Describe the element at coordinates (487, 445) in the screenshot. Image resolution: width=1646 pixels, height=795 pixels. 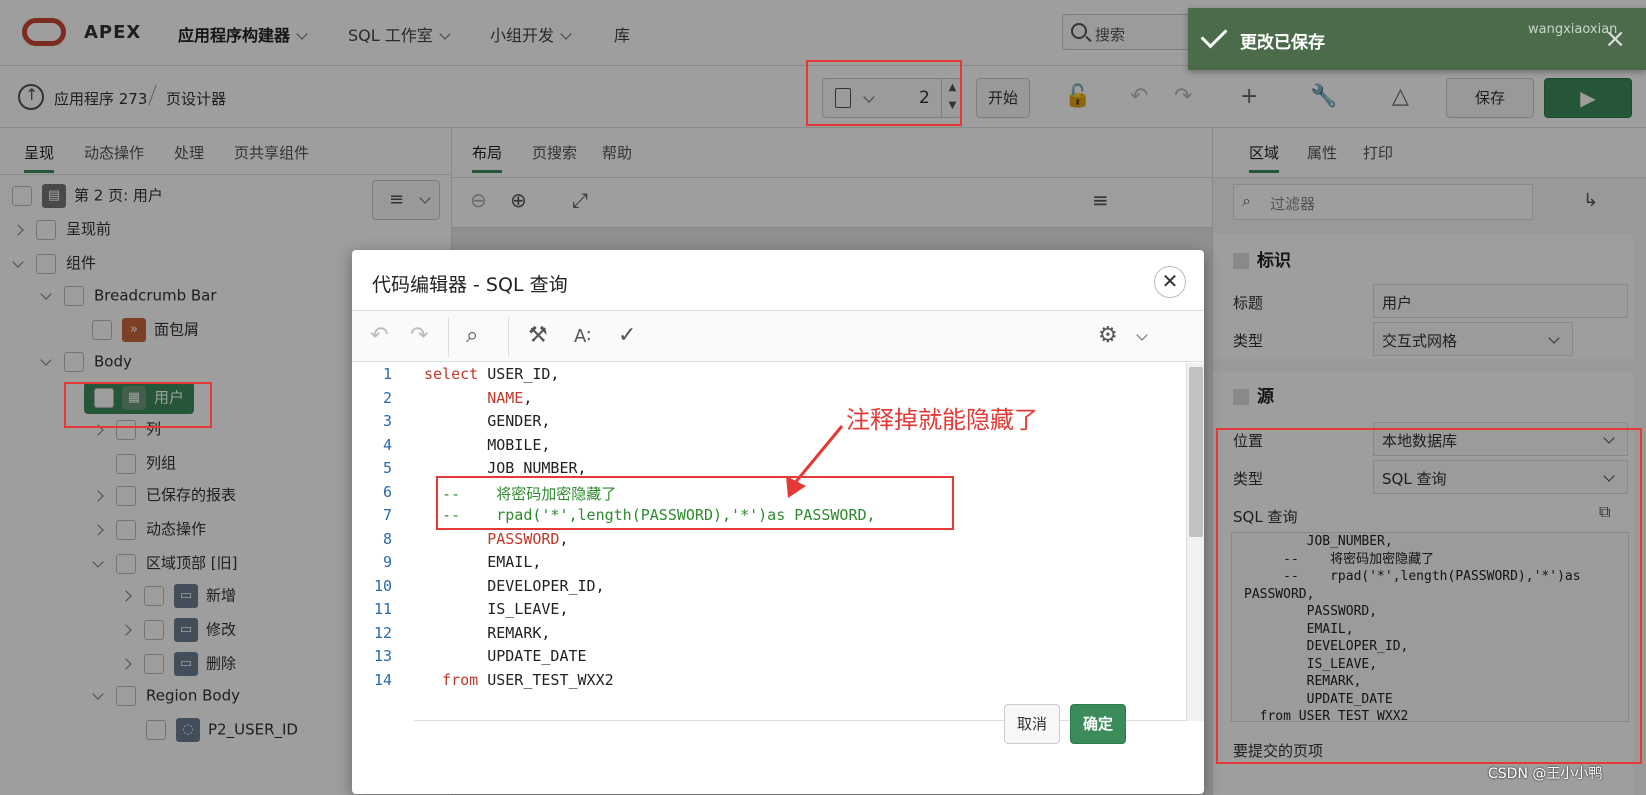
I see `code-line: MOBILE,` at that location.